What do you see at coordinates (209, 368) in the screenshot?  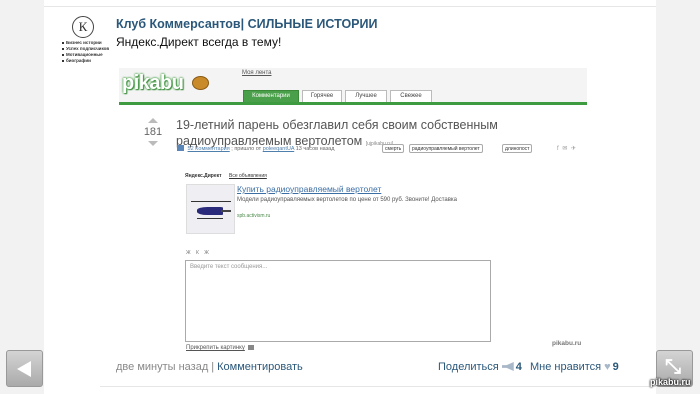 I see `post-footer-left: две минуты назад | Комментировать` at bounding box center [209, 368].